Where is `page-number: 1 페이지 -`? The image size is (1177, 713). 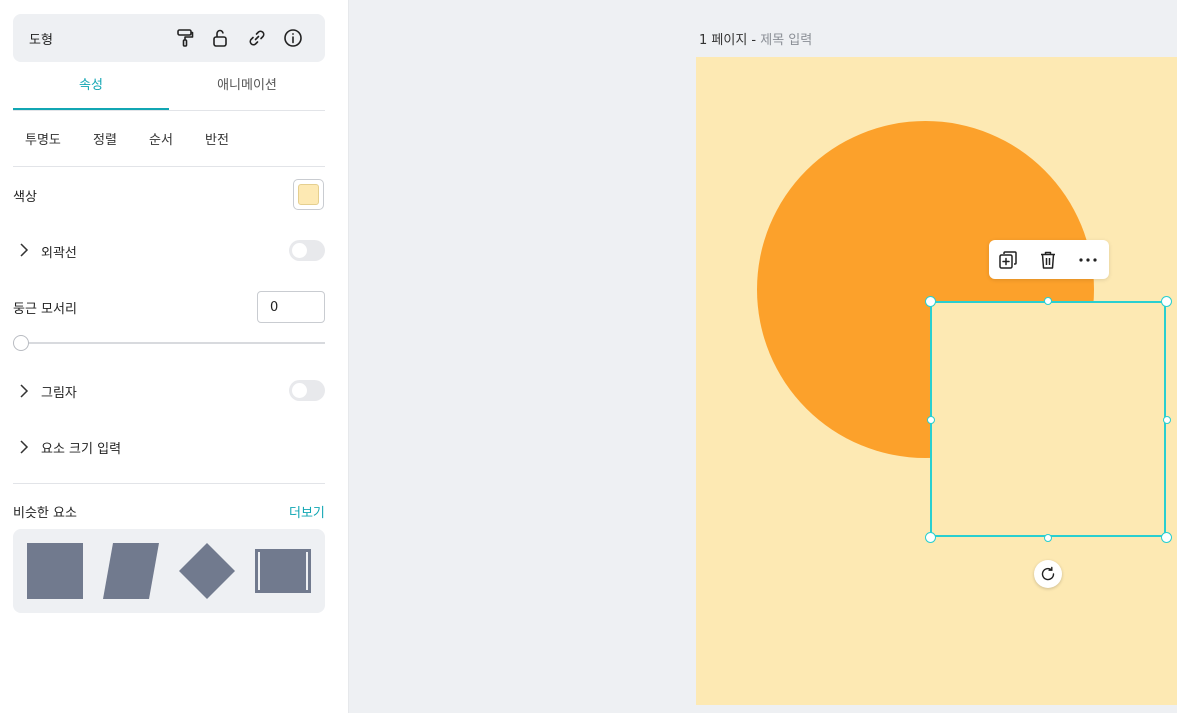 page-number: 1 페이지 - is located at coordinates (728, 40).